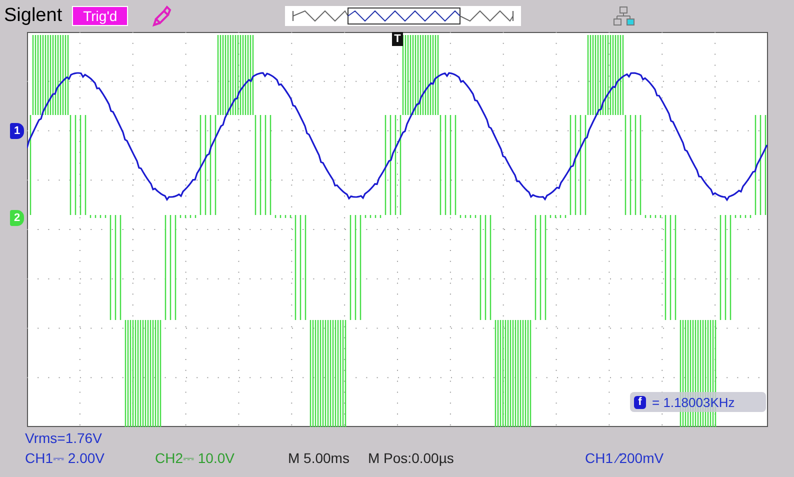  Describe the element at coordinates (65, 458) in the screenshot. I see `status-text: CH1⎓ 2.00V` at that location.